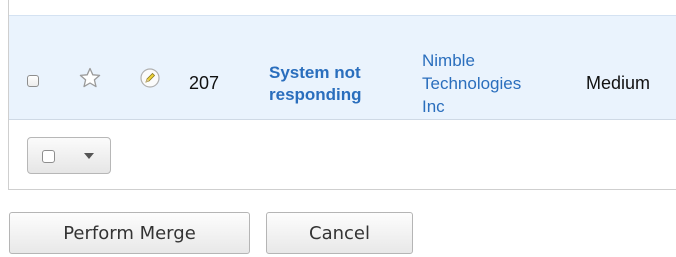  I want to click on mass-select-dropdown, so click(69, 155).